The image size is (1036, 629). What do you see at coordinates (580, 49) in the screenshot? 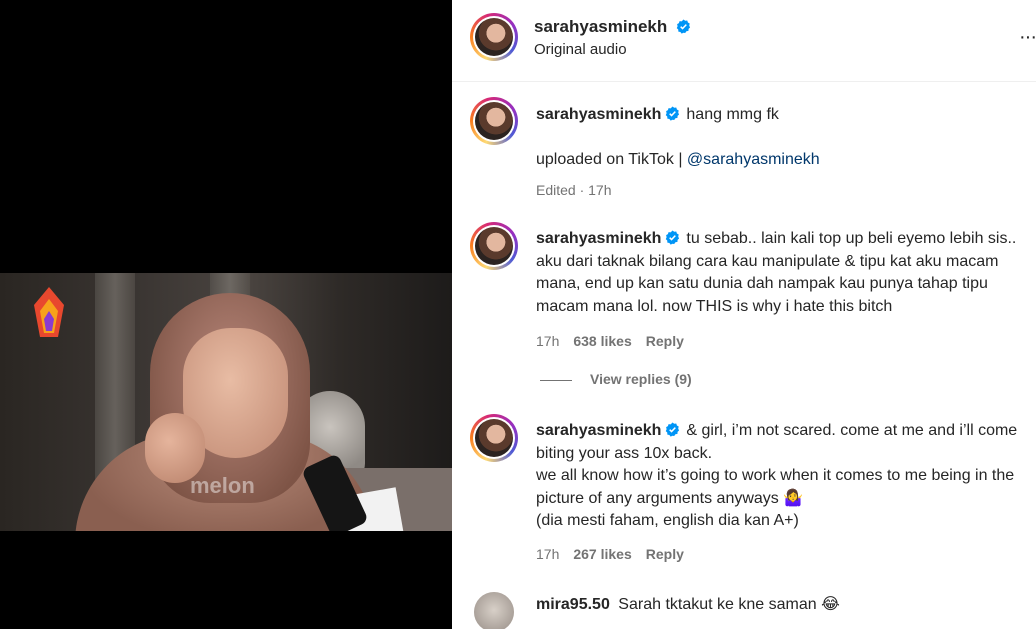
I see `header-audio-label: Original audio` at bounding box center [580, 49].